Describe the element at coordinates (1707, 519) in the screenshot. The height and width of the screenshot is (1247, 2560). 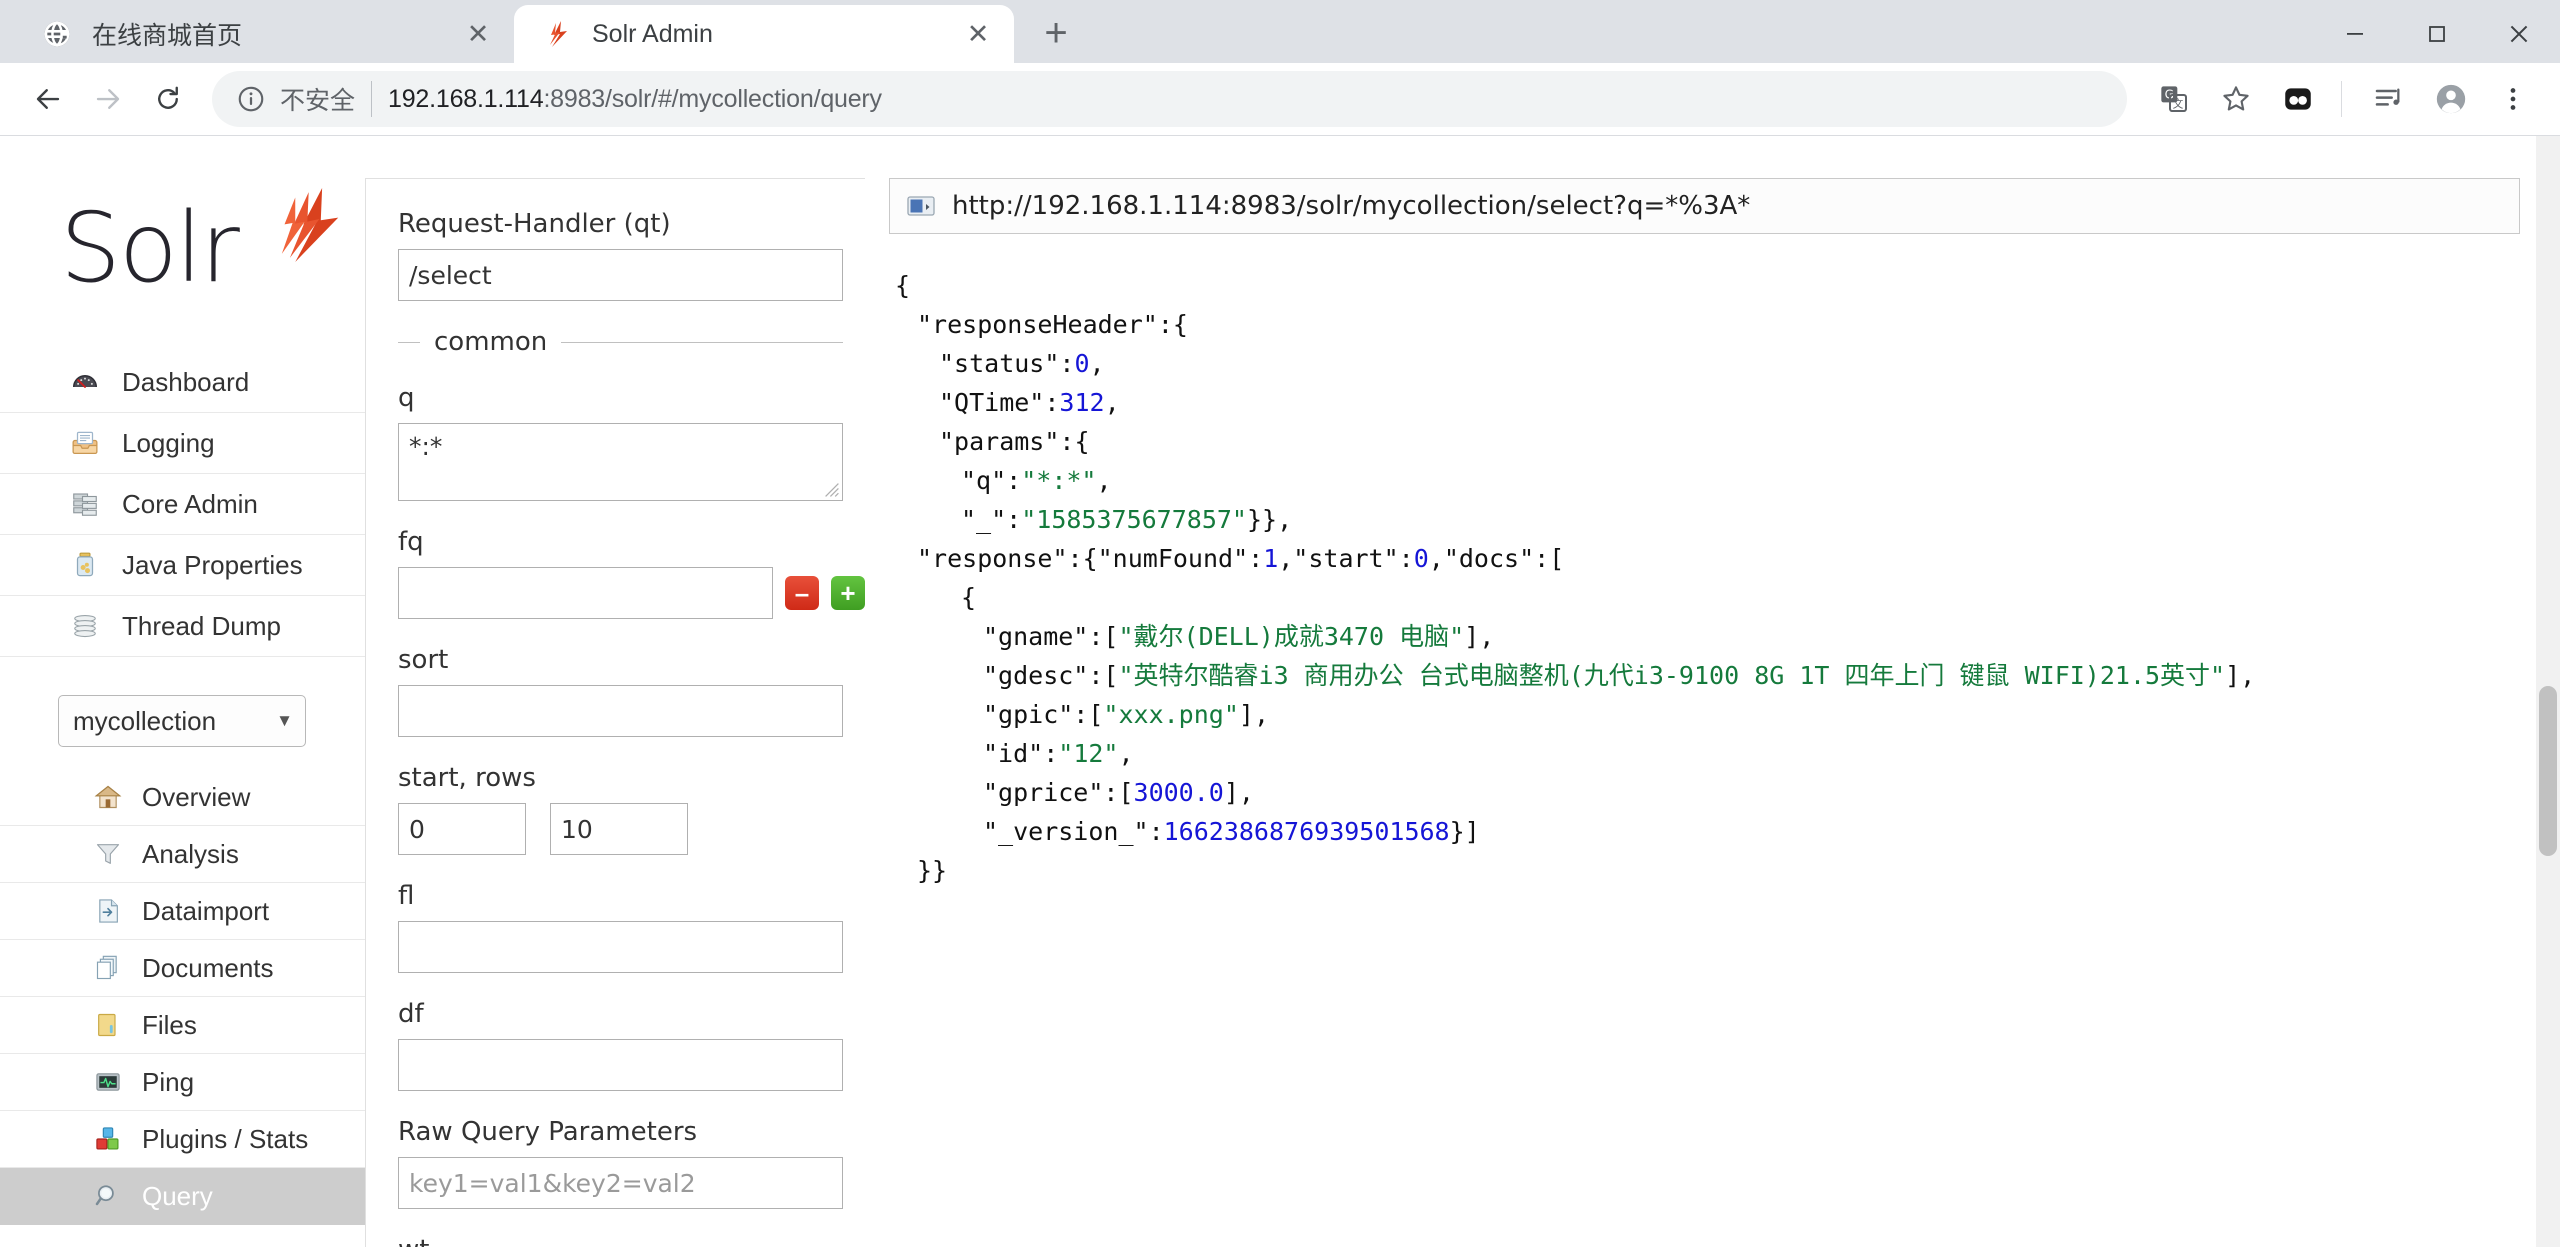
I see `json-line: "_":"1585375677857"}},` at that location.